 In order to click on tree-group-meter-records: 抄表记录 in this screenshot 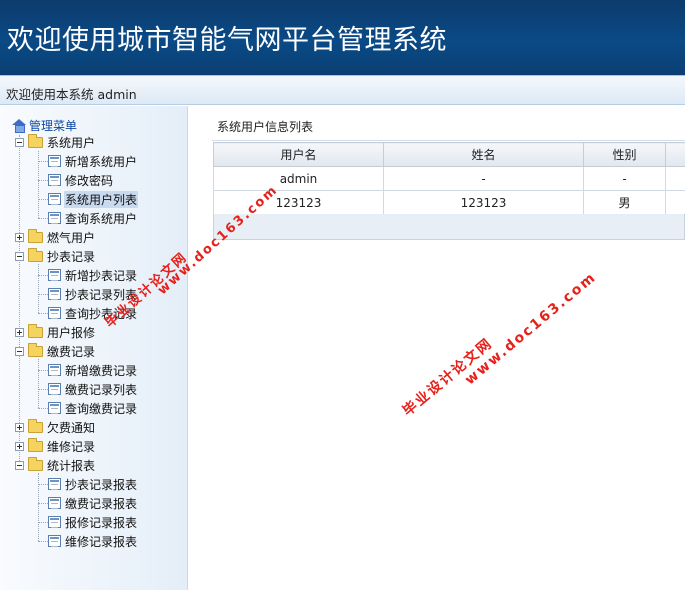, I will do `click(55, 256)`.